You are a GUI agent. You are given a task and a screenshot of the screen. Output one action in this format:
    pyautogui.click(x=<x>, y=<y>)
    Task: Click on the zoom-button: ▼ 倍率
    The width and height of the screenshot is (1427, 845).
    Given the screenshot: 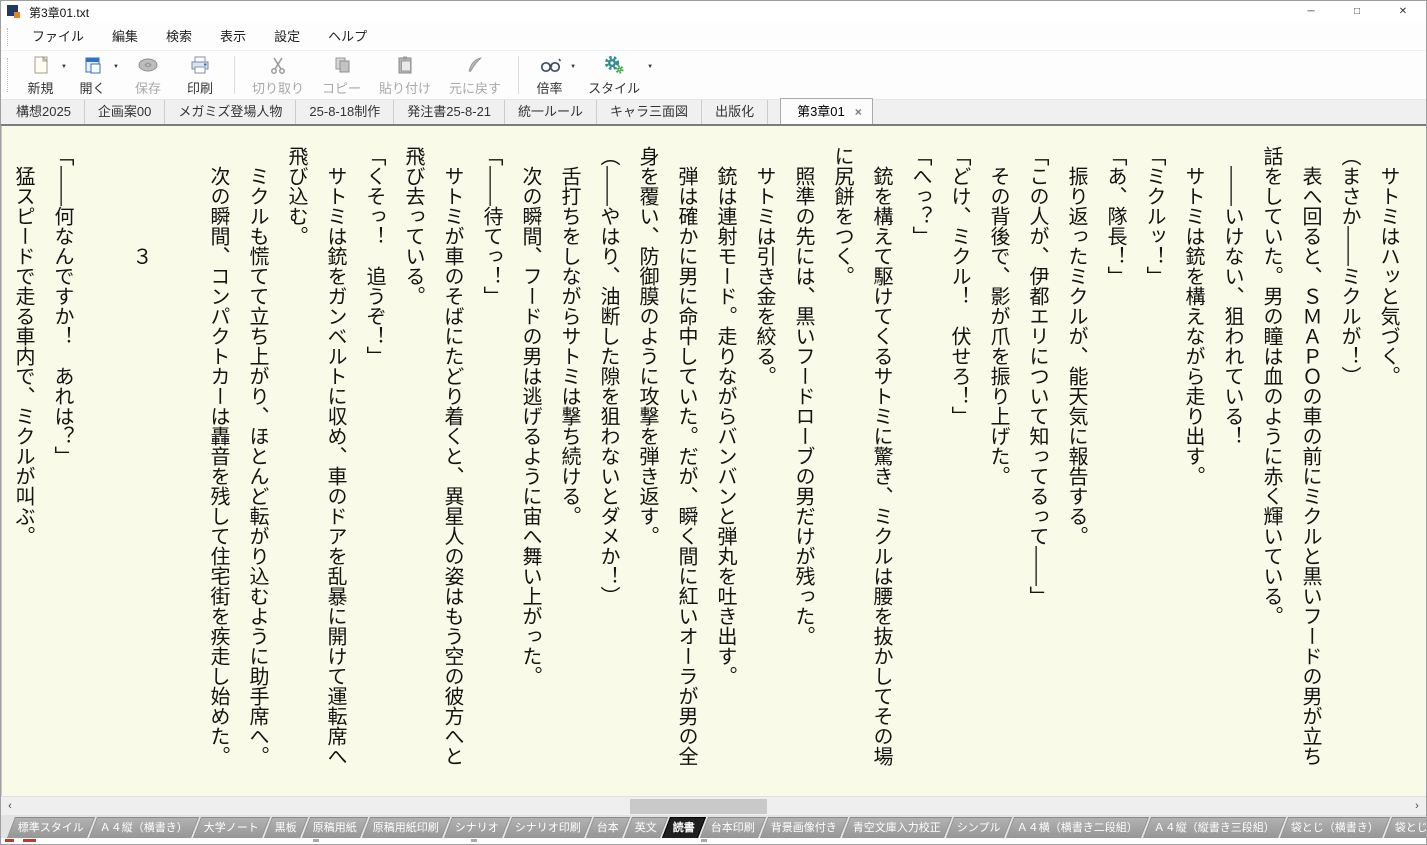 What is the action you would take?
    pyautogui.click(x=553, y=75)
    